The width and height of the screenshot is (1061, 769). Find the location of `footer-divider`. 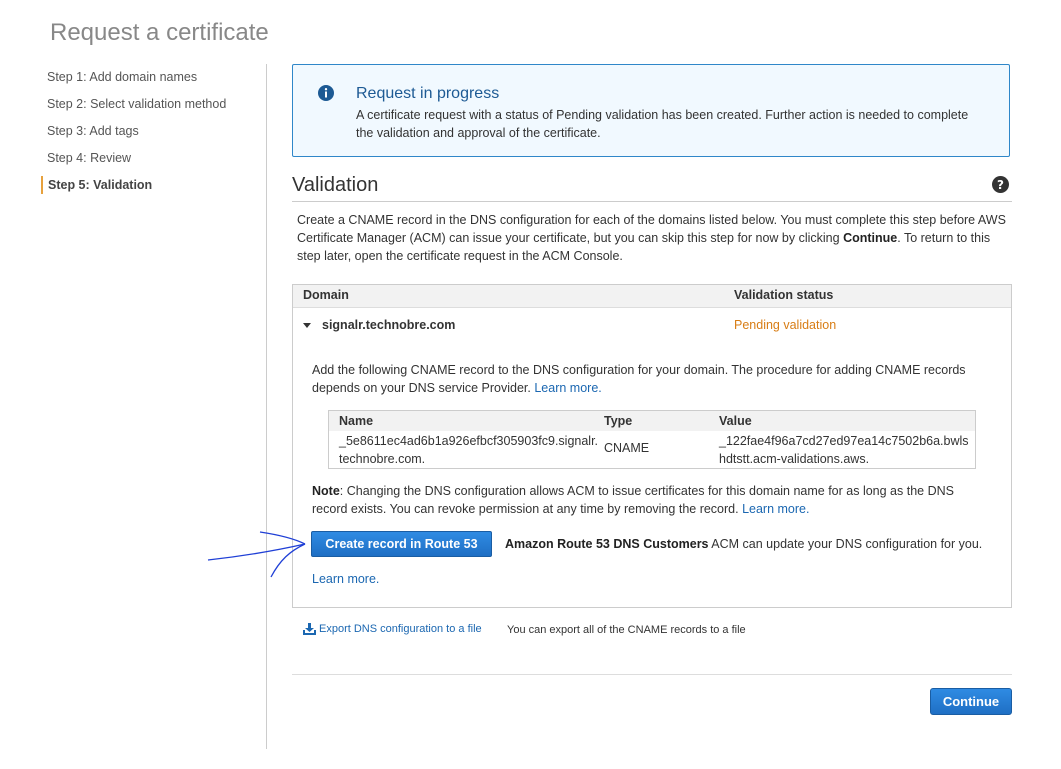

footer-divider is located at coordinates (652, 674).